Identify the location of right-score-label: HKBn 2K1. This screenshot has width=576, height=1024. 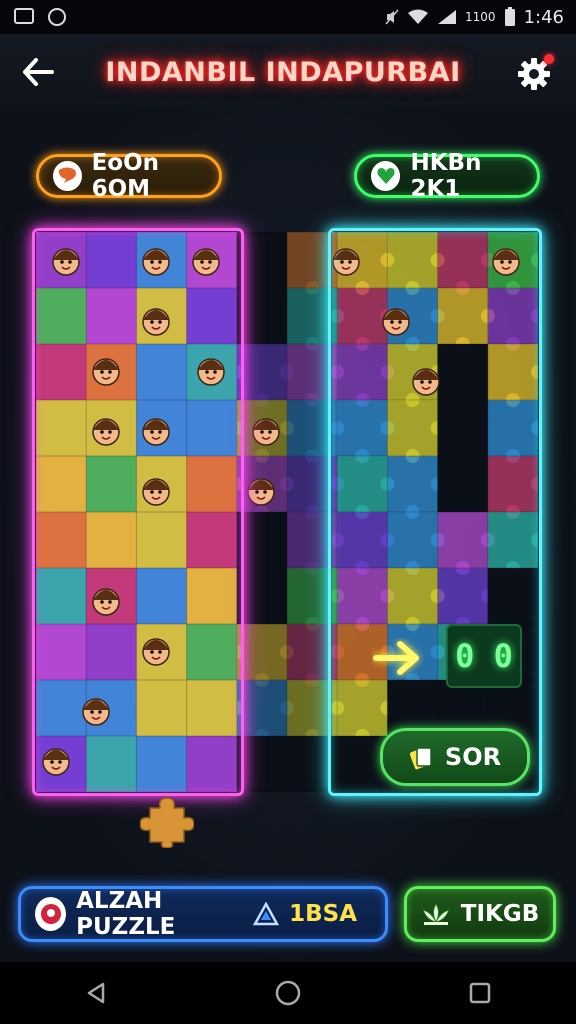
(446, 176).